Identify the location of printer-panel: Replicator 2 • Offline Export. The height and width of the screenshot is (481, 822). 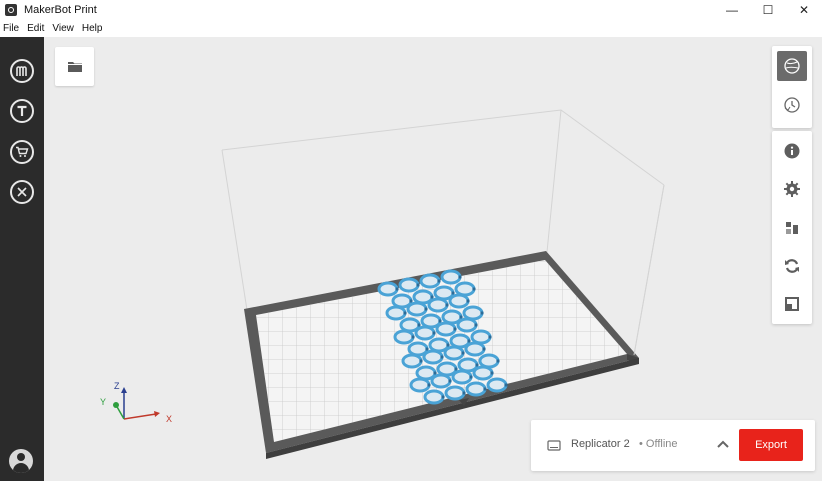
(673, 445).